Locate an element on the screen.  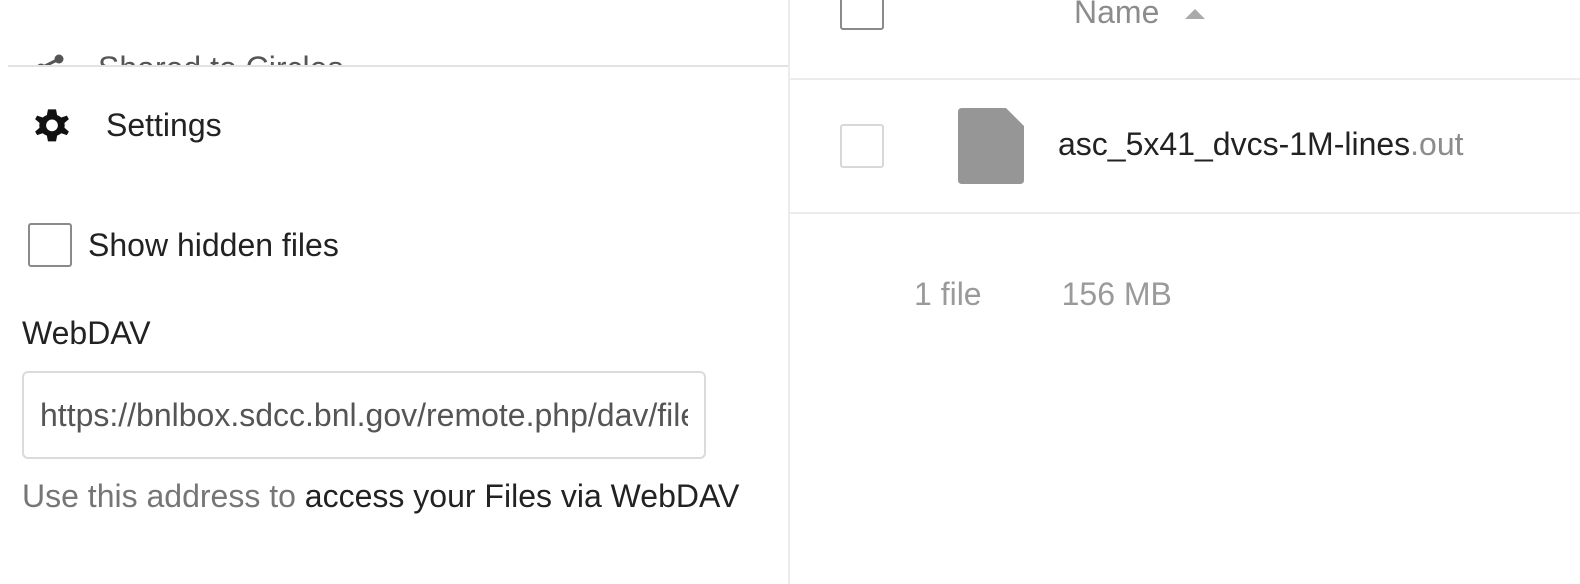
settings-toggle: Settings is located at coordinates (126, 125).